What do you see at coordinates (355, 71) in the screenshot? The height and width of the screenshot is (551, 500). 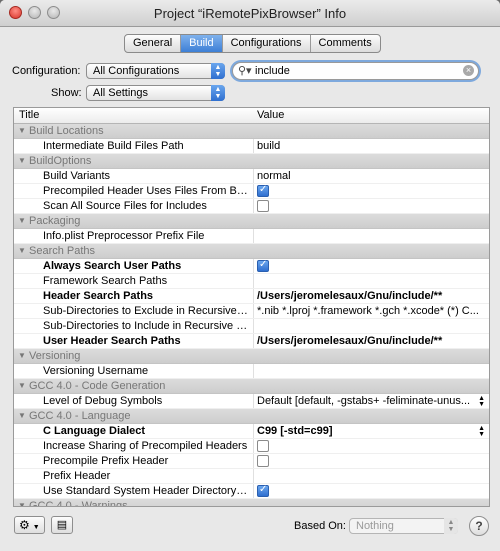 I see `search-field: ⚲▾ include ×` at bounding box center [355, 71].